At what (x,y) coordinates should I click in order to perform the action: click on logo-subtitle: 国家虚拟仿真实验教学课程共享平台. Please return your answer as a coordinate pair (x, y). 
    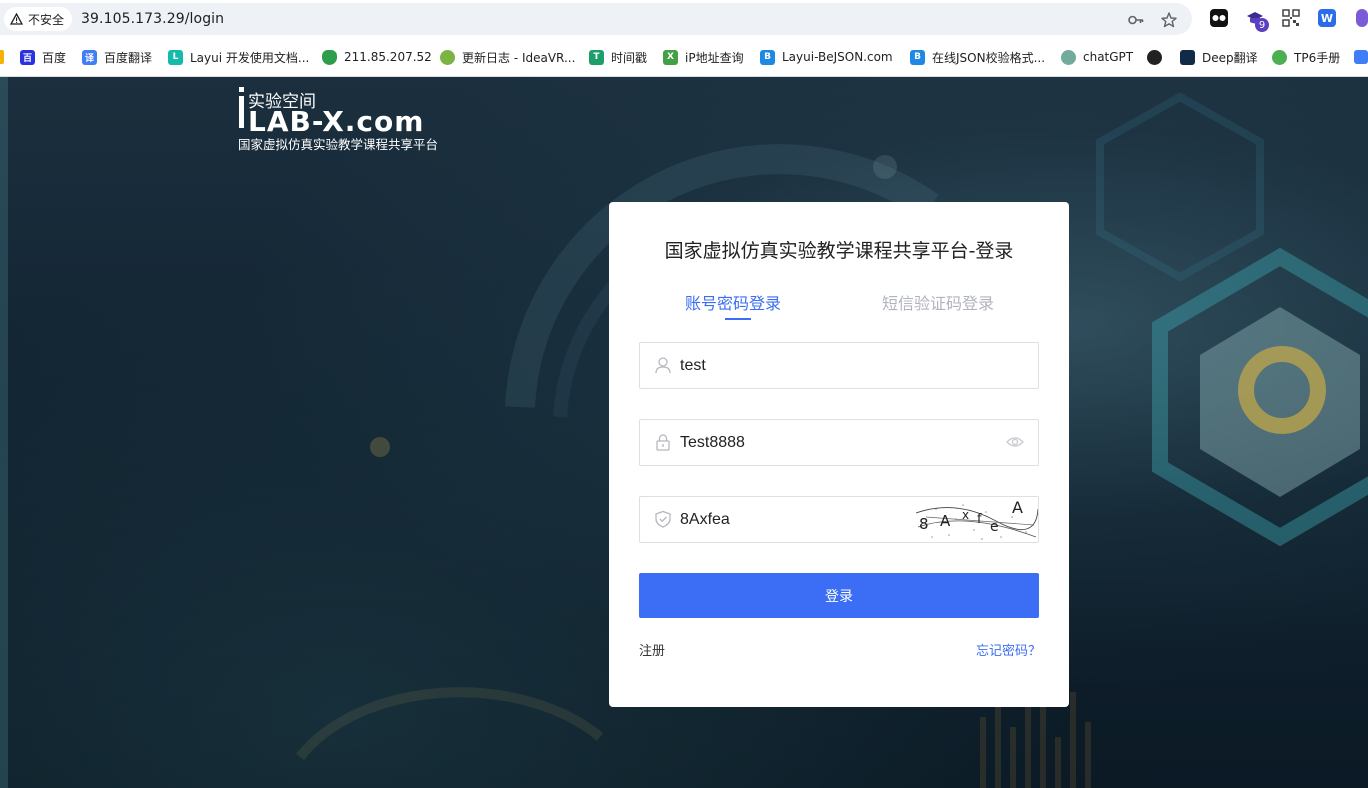
    Looking at the image, I should click on (338, 144).